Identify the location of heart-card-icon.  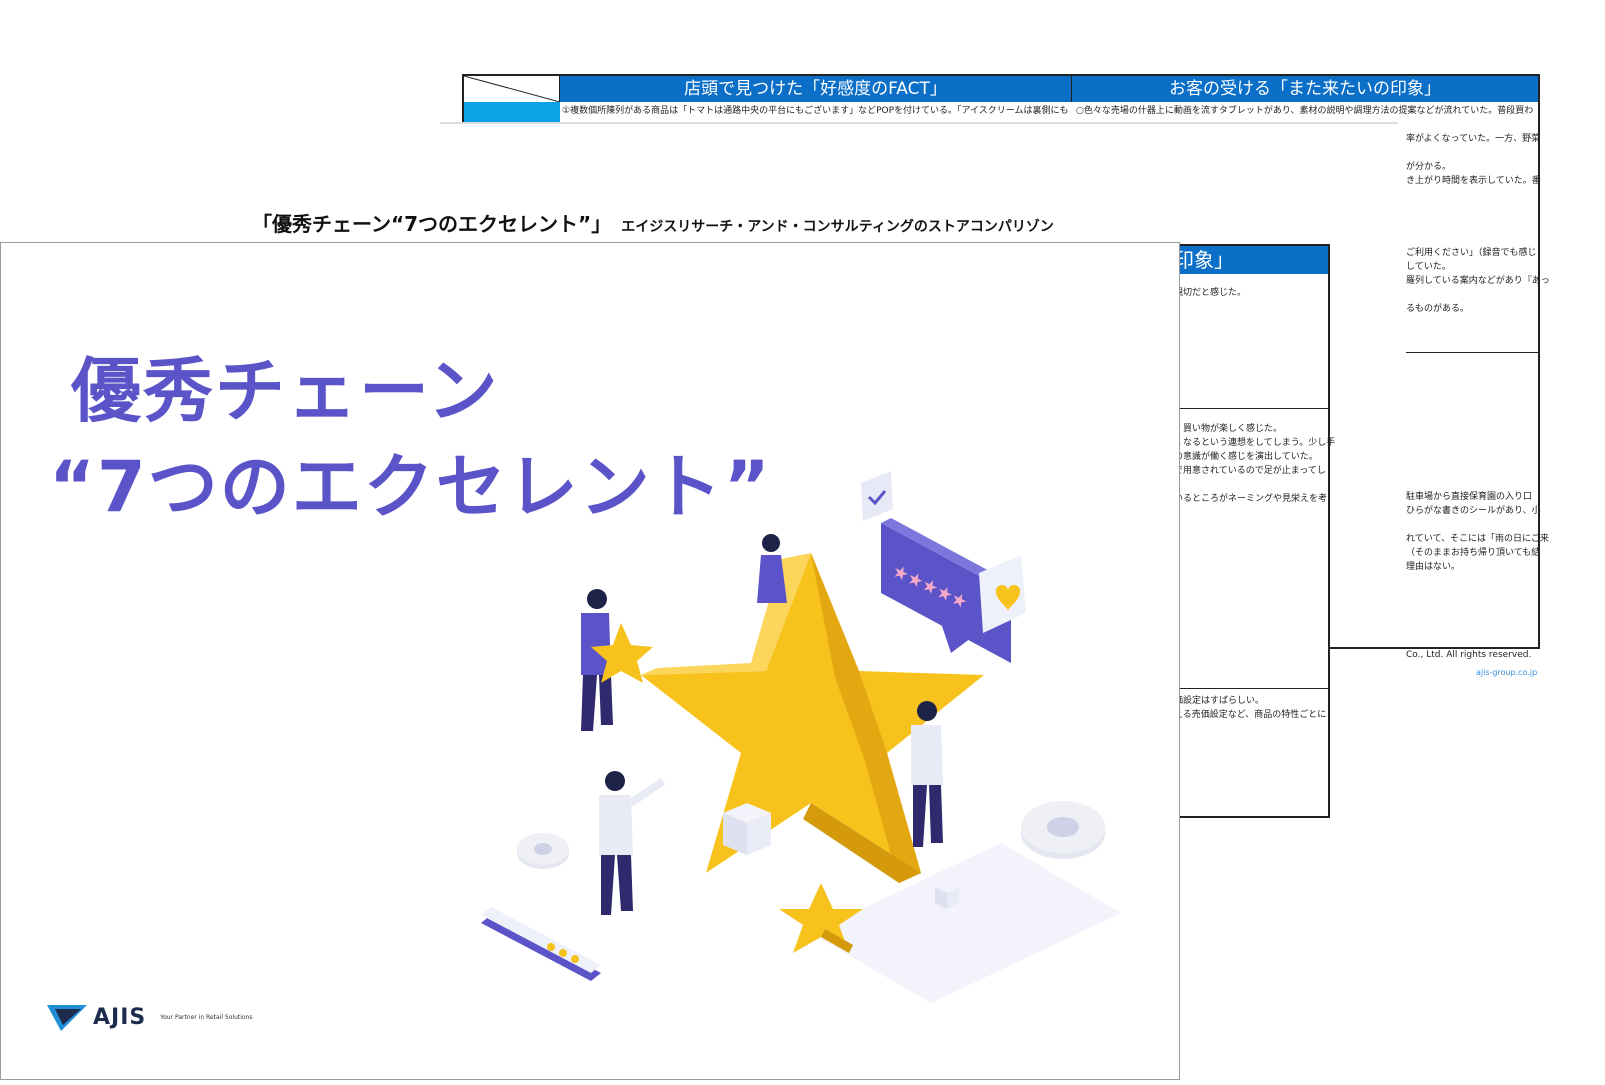
(1002, 594).